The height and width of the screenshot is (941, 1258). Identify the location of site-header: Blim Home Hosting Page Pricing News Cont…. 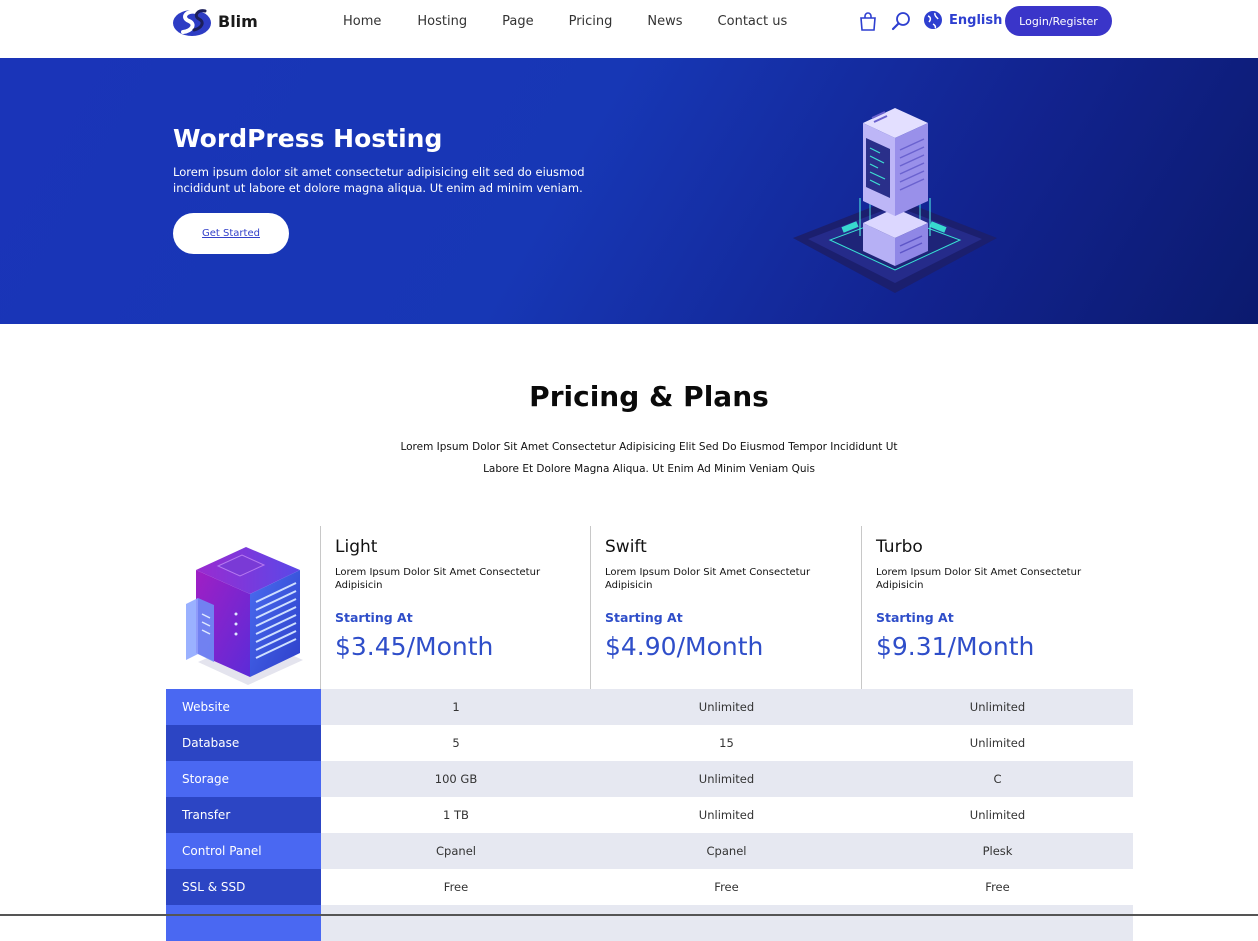
(629, 29).